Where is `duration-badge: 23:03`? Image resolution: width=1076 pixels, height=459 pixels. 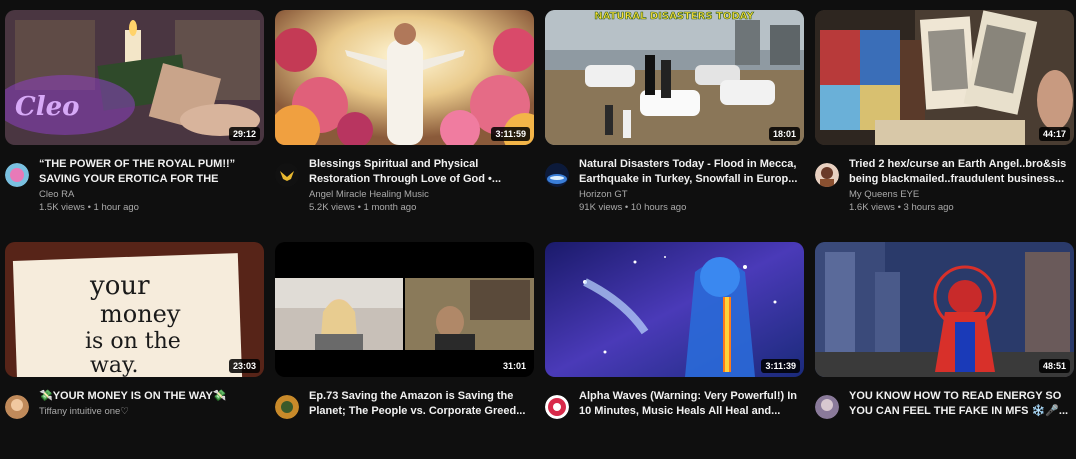 duration-badge: 23:03 is located at coordinates (244, 366).